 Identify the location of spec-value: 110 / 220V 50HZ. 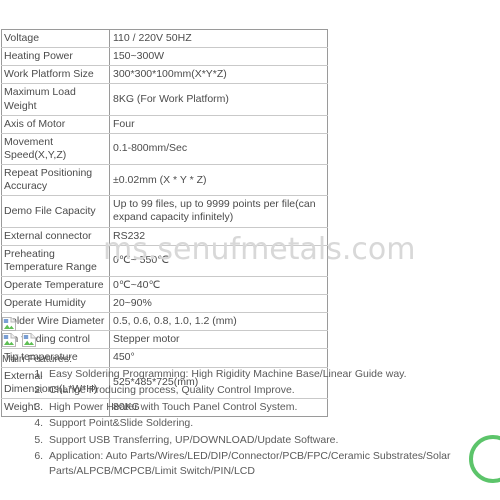
(218, 38).